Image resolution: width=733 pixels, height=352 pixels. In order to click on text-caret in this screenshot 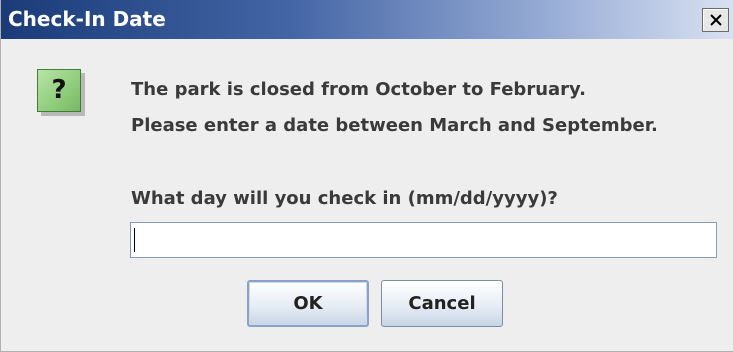, I will do `click(134, 240)`.